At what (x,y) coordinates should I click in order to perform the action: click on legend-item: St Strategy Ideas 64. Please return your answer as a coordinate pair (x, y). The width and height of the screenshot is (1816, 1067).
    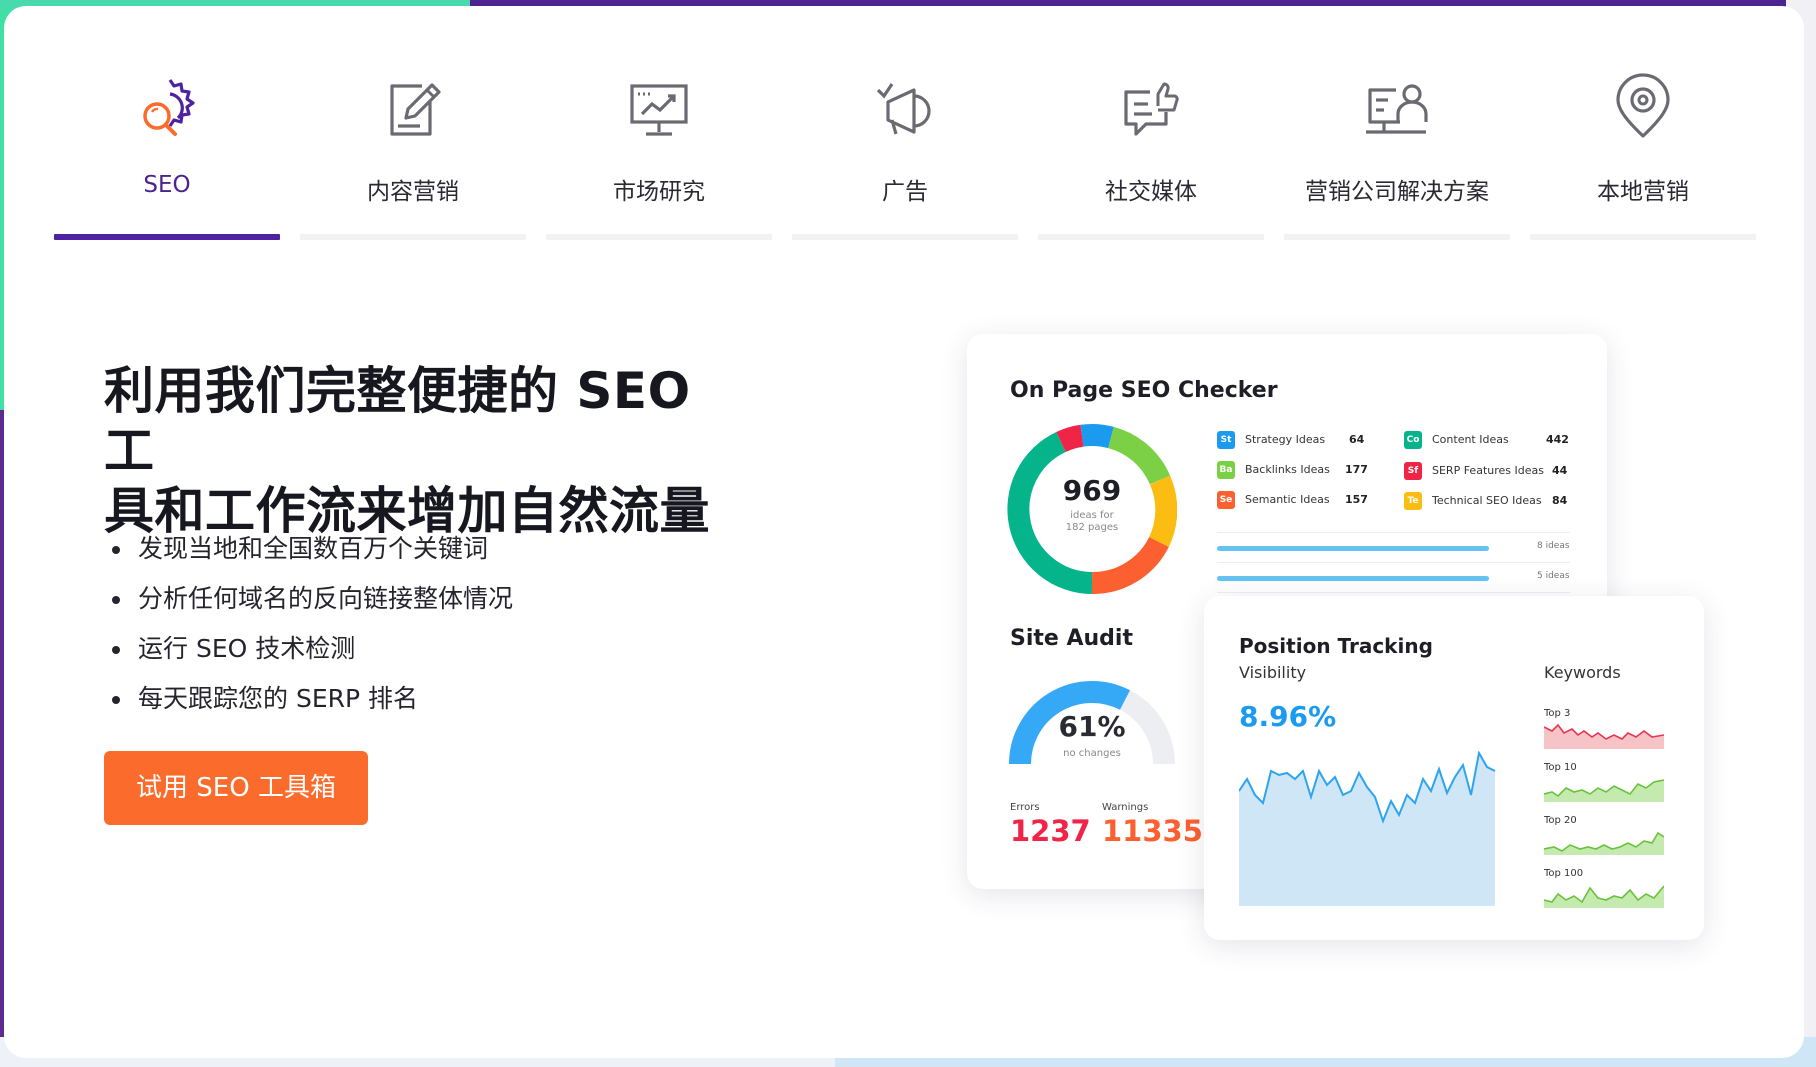
    Looking at the image, I should click on (1292, 441).